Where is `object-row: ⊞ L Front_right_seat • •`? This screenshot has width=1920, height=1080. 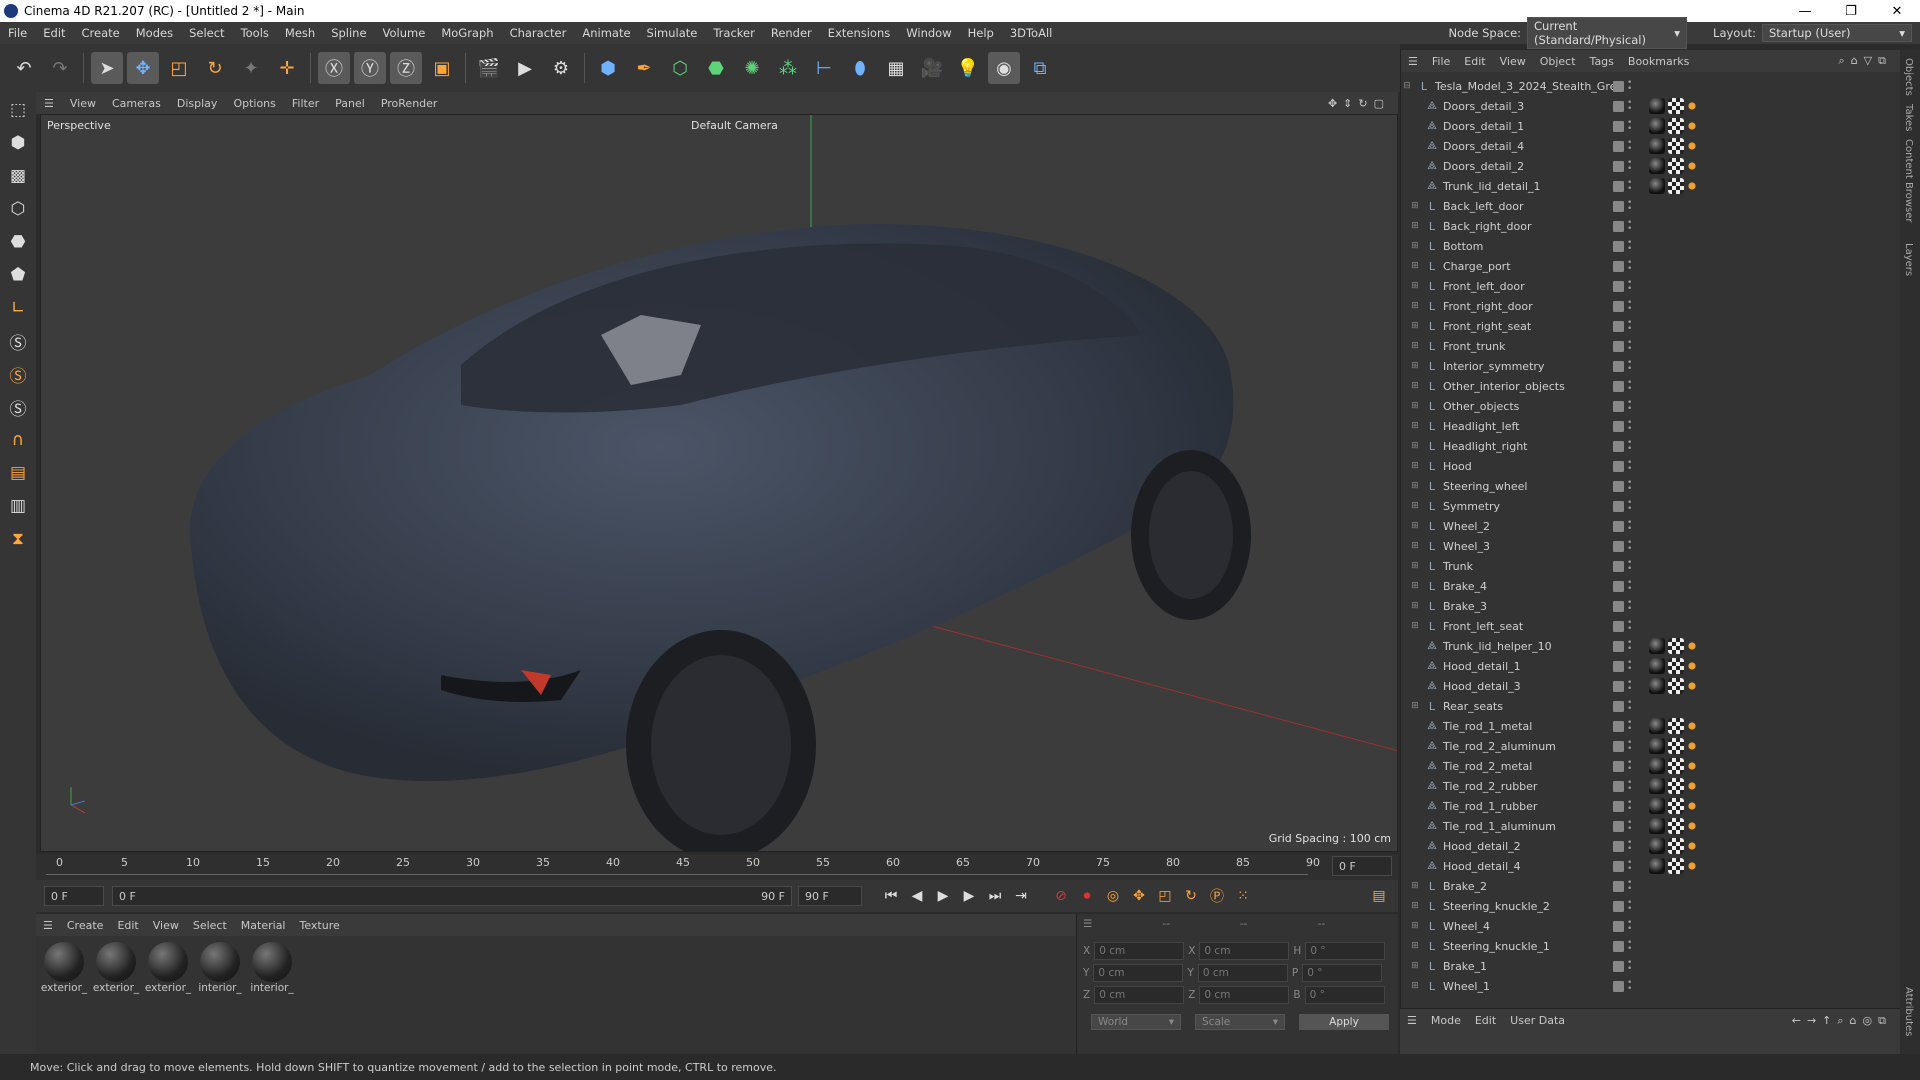 object-row: ⊞ L Front_right_seat • • is located at coordinates (1647, 326).